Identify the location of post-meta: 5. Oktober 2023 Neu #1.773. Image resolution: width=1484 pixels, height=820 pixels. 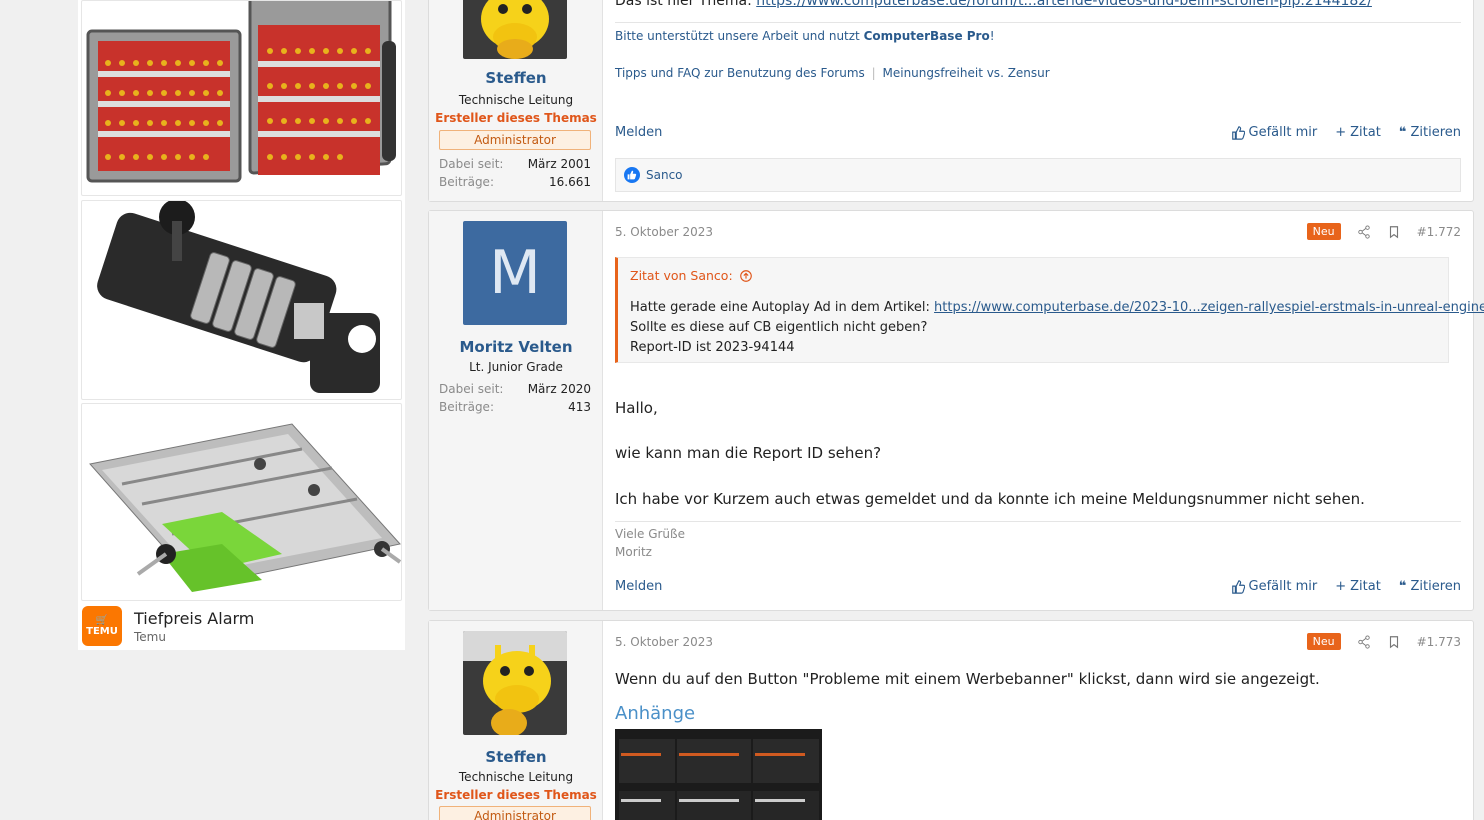
(1038, 641).